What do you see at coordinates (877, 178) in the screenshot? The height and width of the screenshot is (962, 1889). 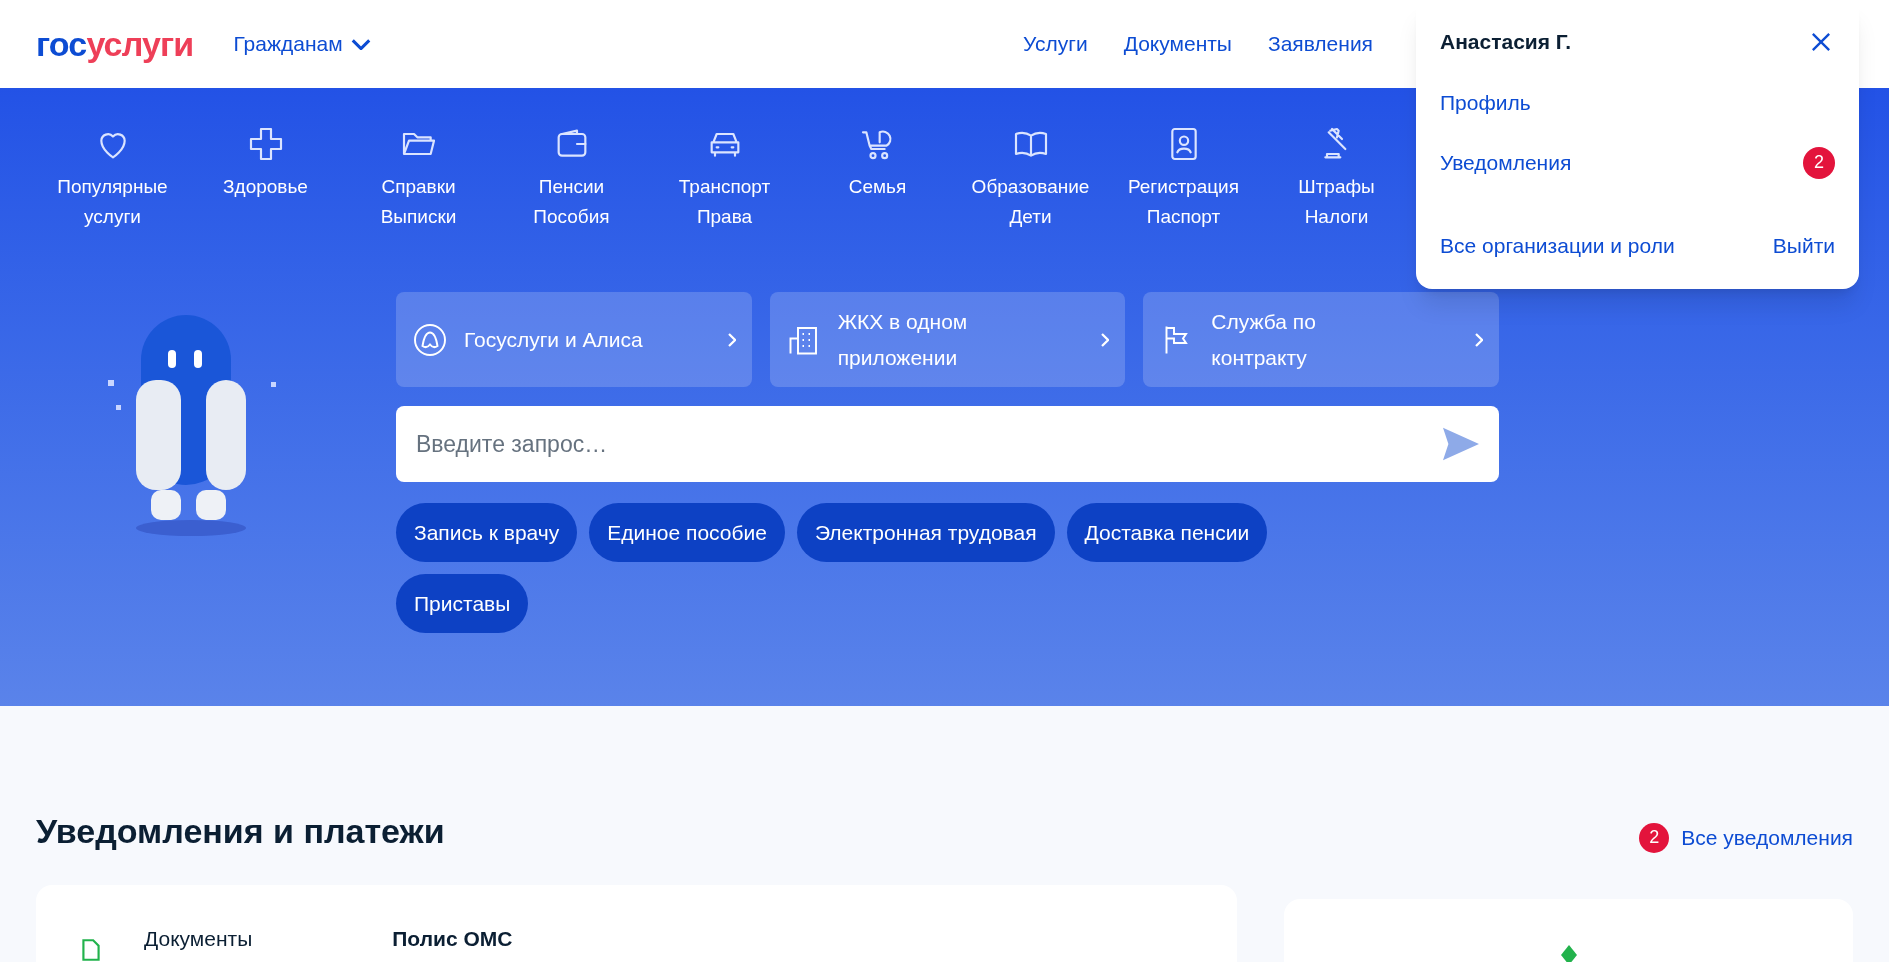 I see `category-link: Семья` at bounding box center [877, 178].